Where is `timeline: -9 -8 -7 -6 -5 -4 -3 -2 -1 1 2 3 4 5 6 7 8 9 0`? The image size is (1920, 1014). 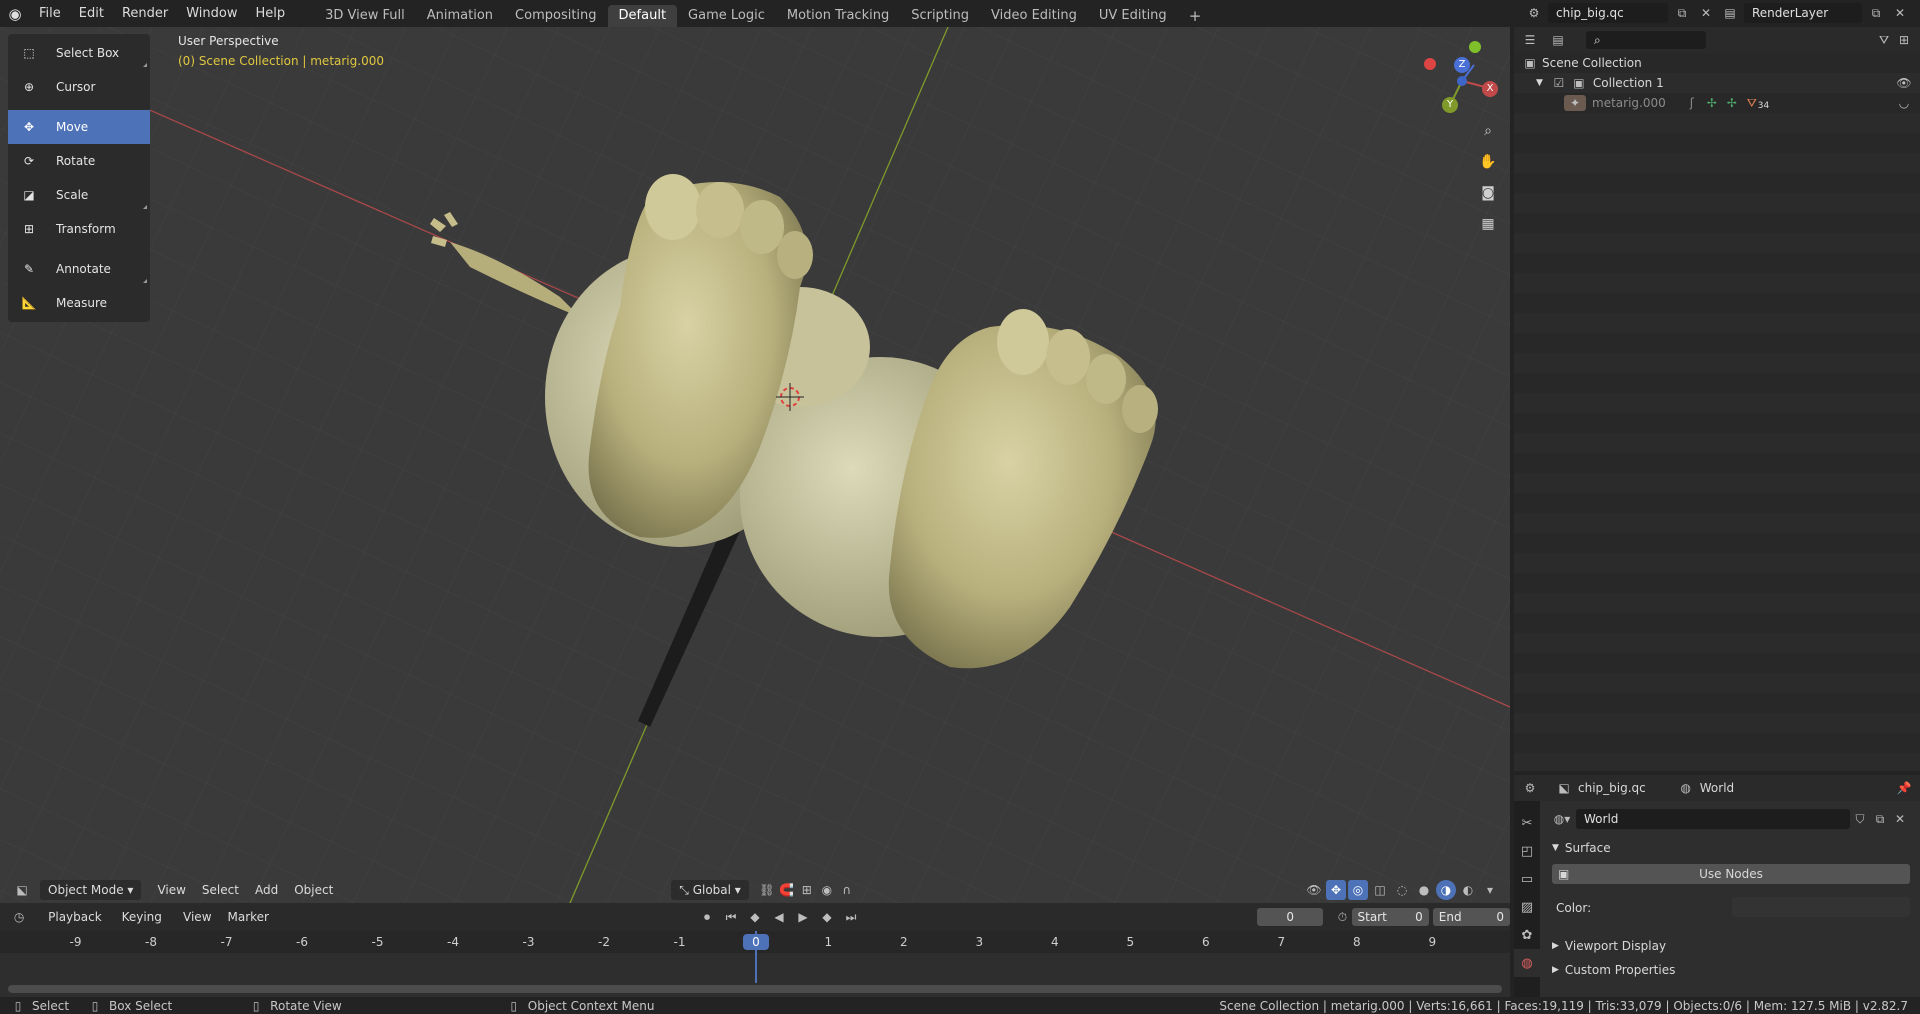 timeline: -9 -8 -7 -6 -5 -4 -3 -2 -1 1 2 3 4 5 6 7 8 9 0 is located at coordinates (755, 964).